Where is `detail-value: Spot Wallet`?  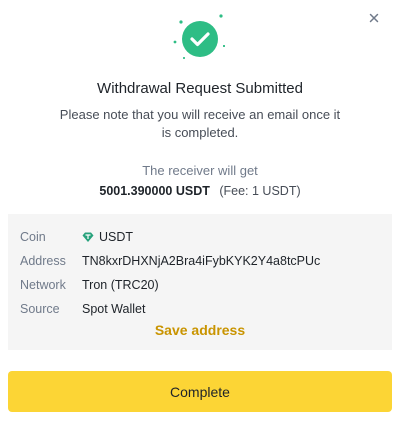 detail-value: Spot Wallet is located at coordinates (114, 309).